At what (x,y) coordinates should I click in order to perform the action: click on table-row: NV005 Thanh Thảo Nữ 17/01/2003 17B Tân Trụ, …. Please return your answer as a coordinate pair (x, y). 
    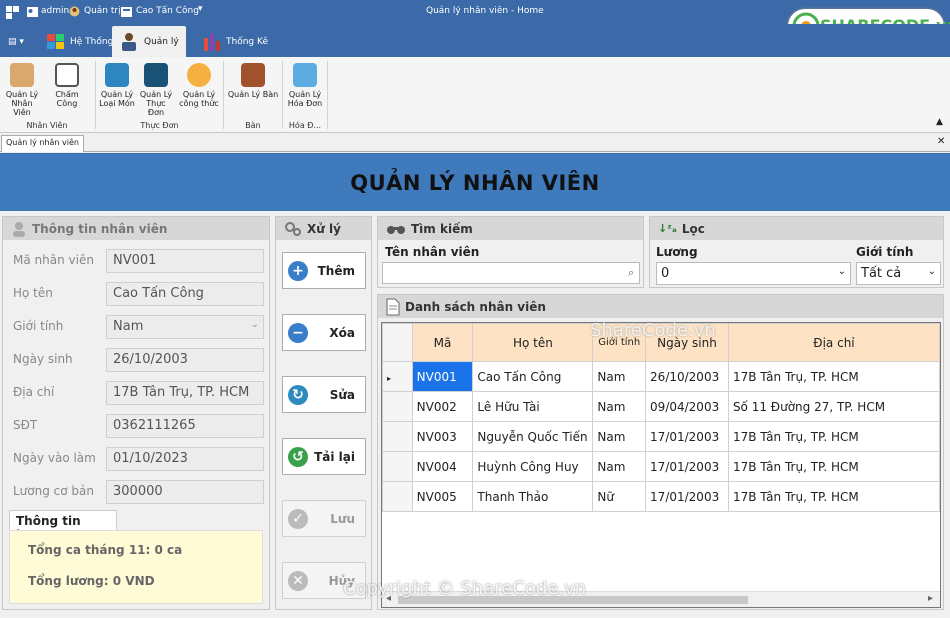
    Looking at the image, I should click on (661, 496).